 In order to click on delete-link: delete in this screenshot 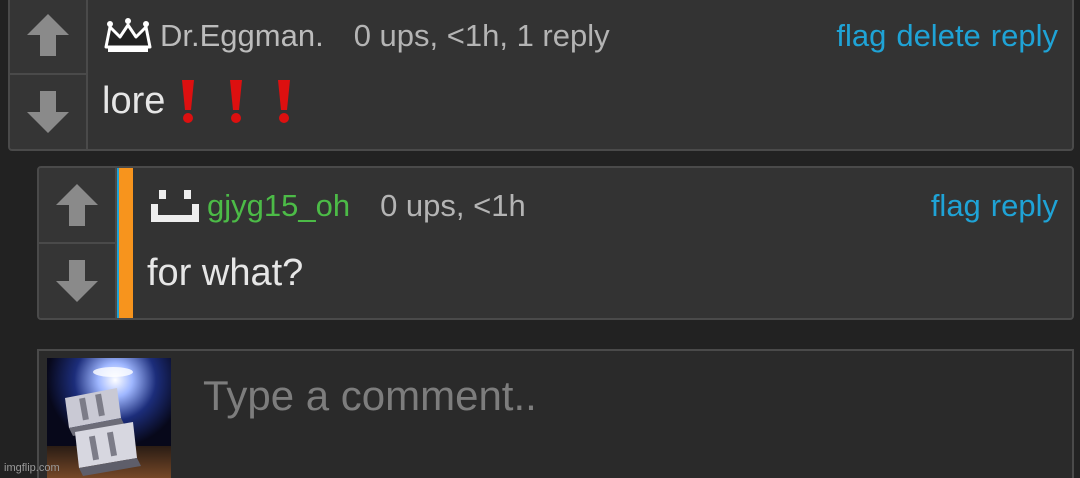, I will do `click(938, 36)`.